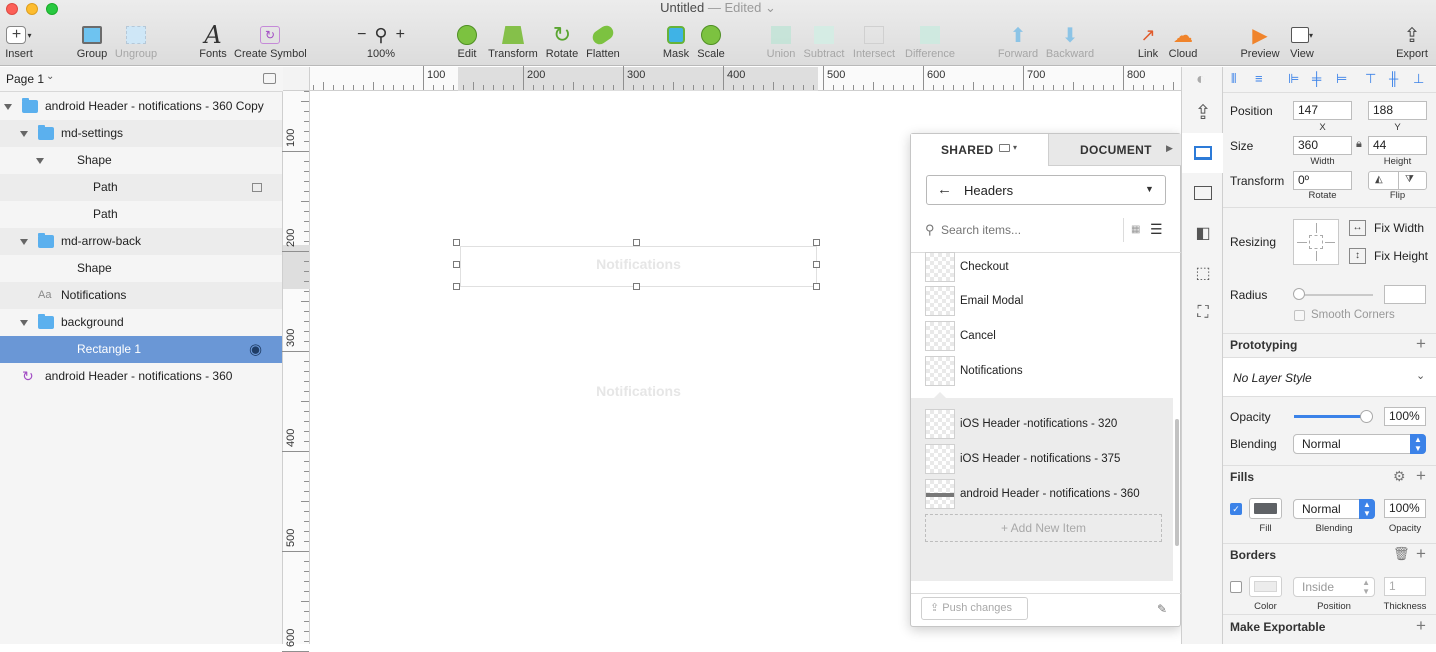 The image size is (1436, 652). Describe the element at coordinates (1322, 110) in the screenshot. I see `position-x-field: 147` at that location.